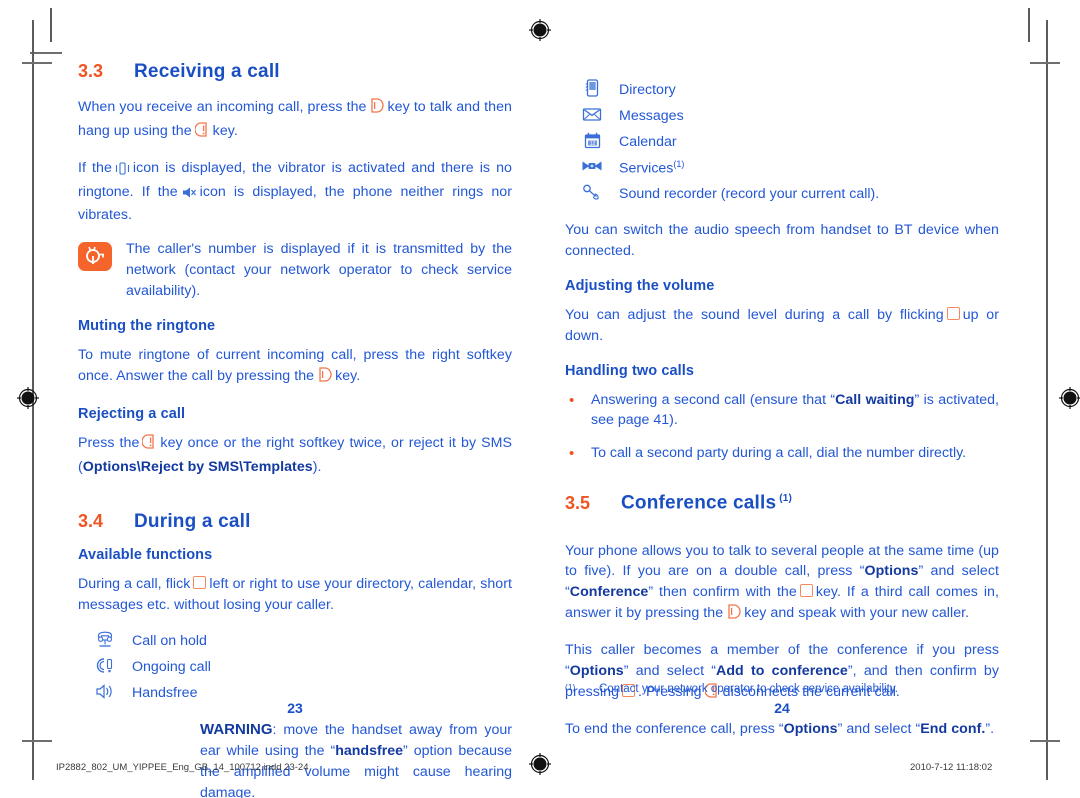  What do you see at coordinates (51, 25) in the screenshot?
I see `crop-mark-tl-vertical` at bounding box center [51, 25].